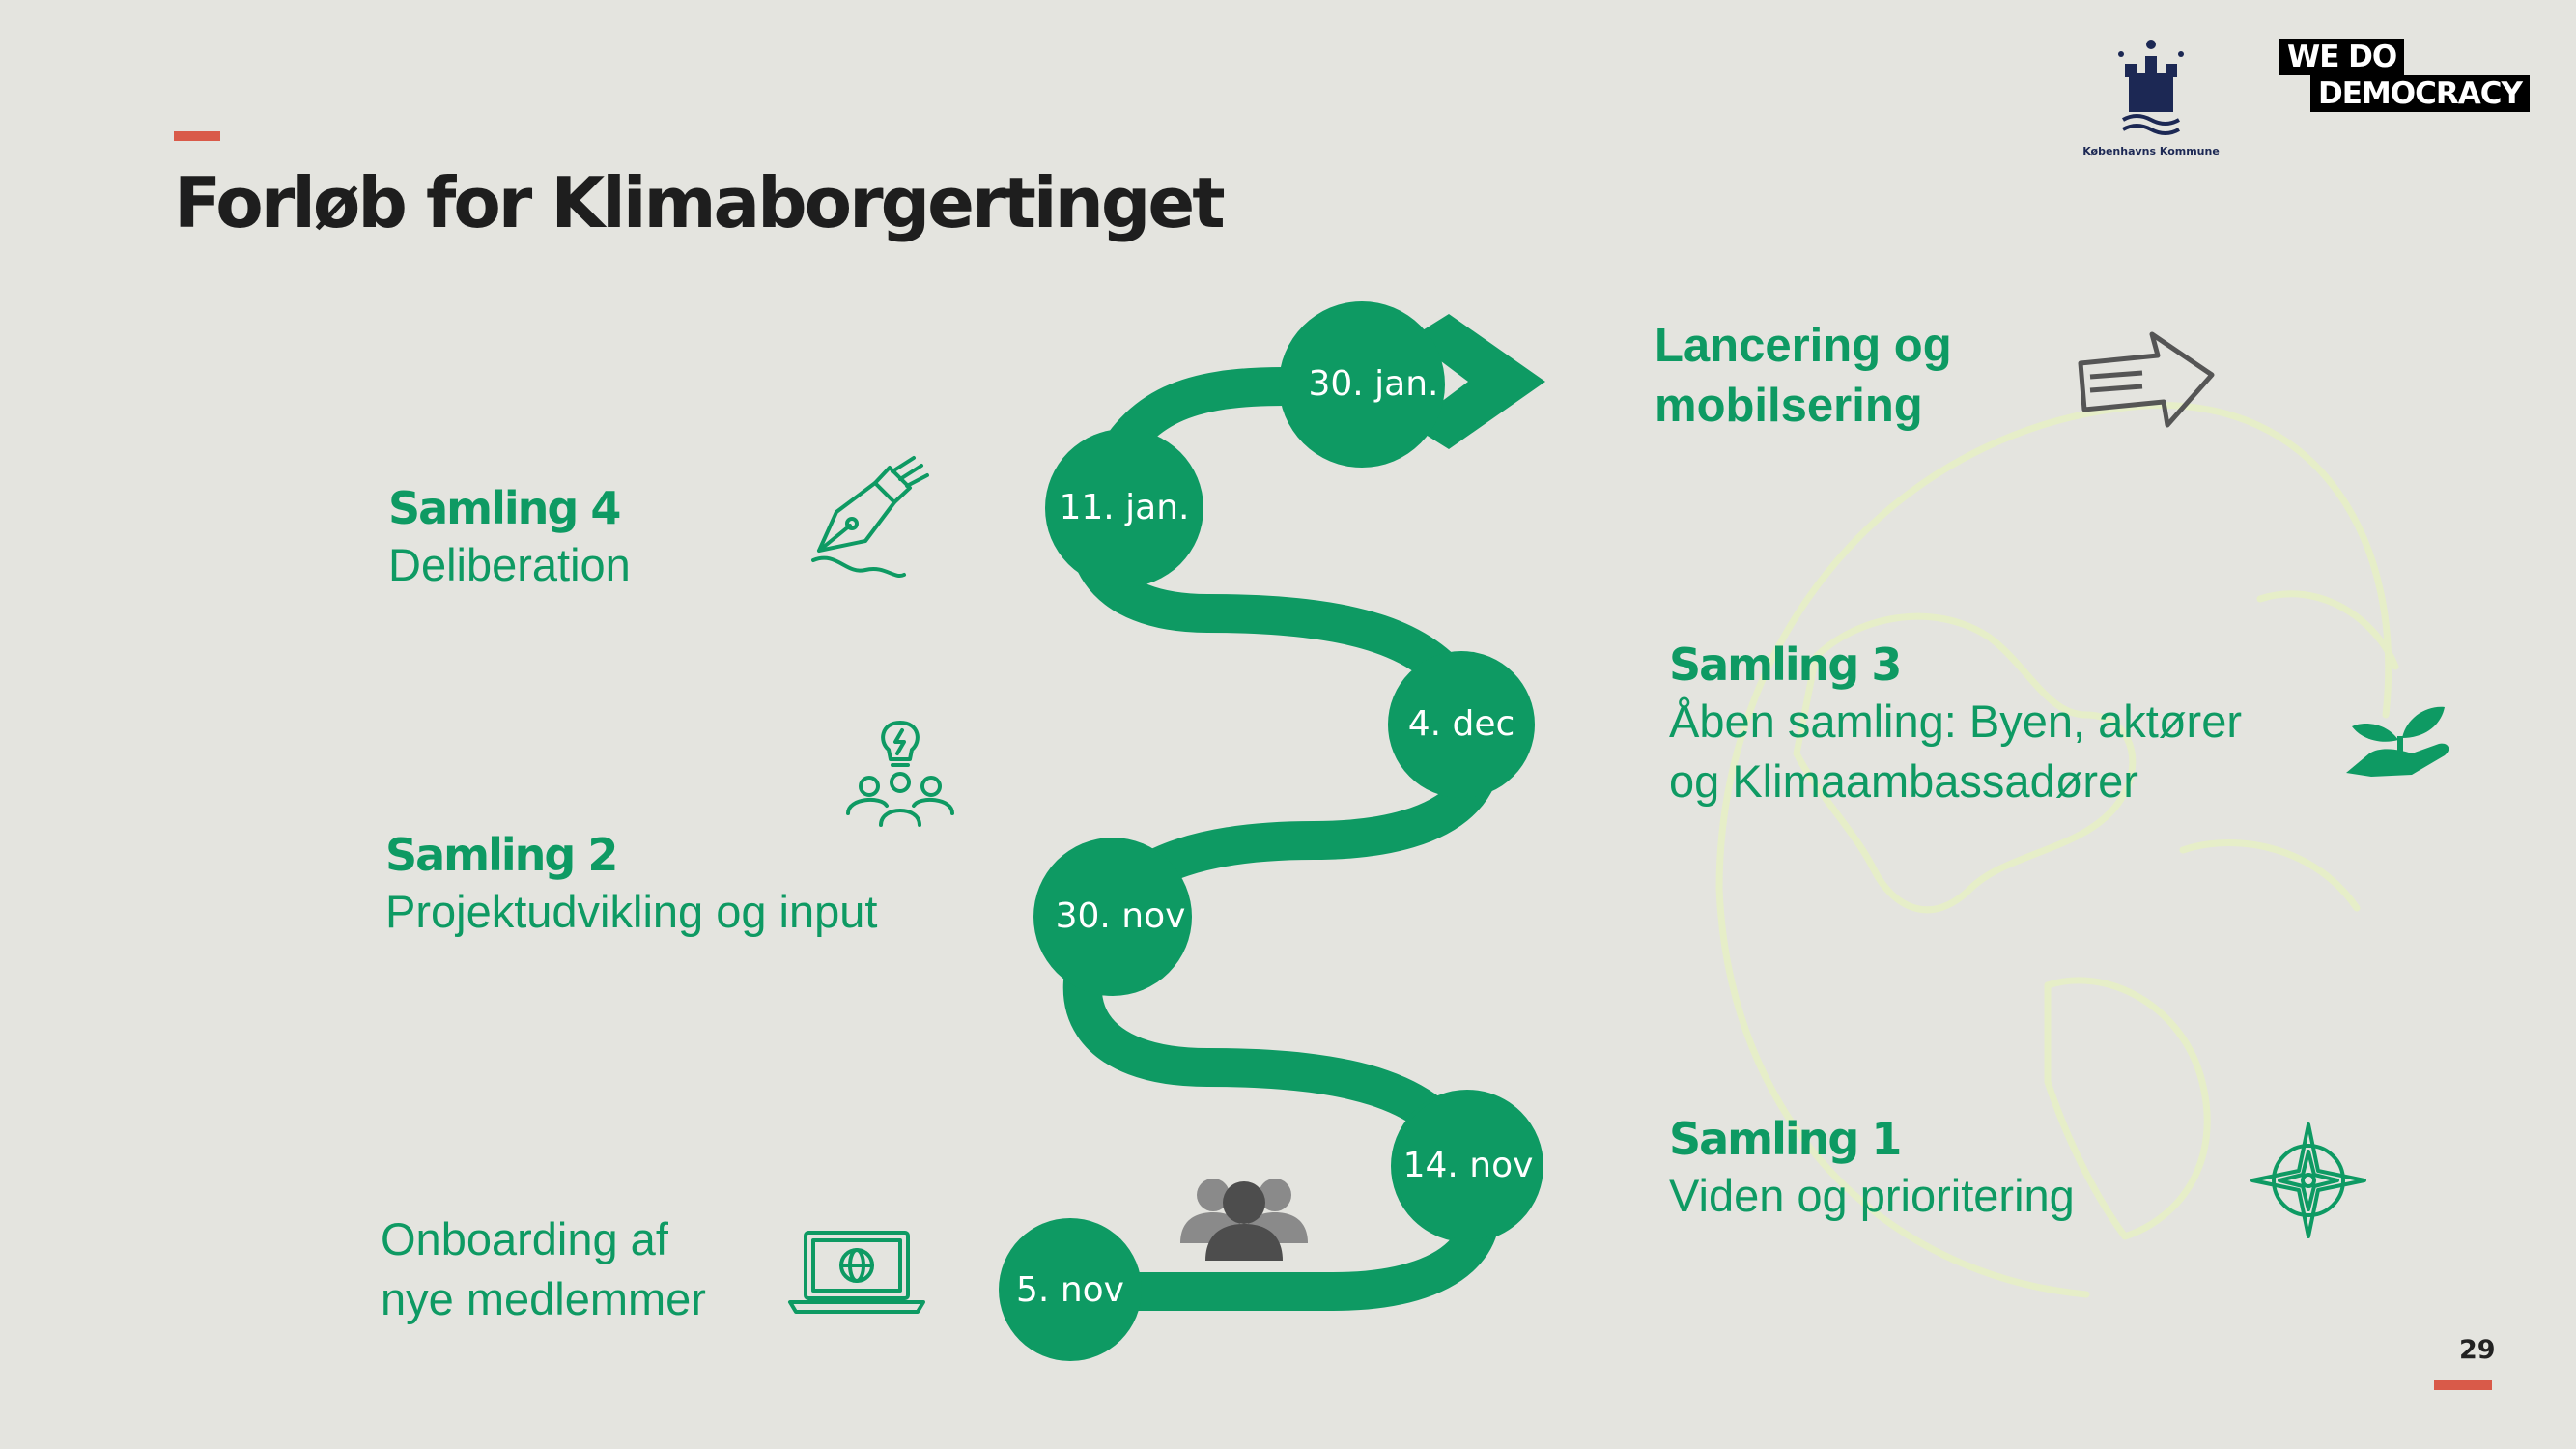 This screenshot has height=1449, width=2576. I want to click on samling-3-text-line1: Åben samling: Byen, aktører, so click(1955, 721).